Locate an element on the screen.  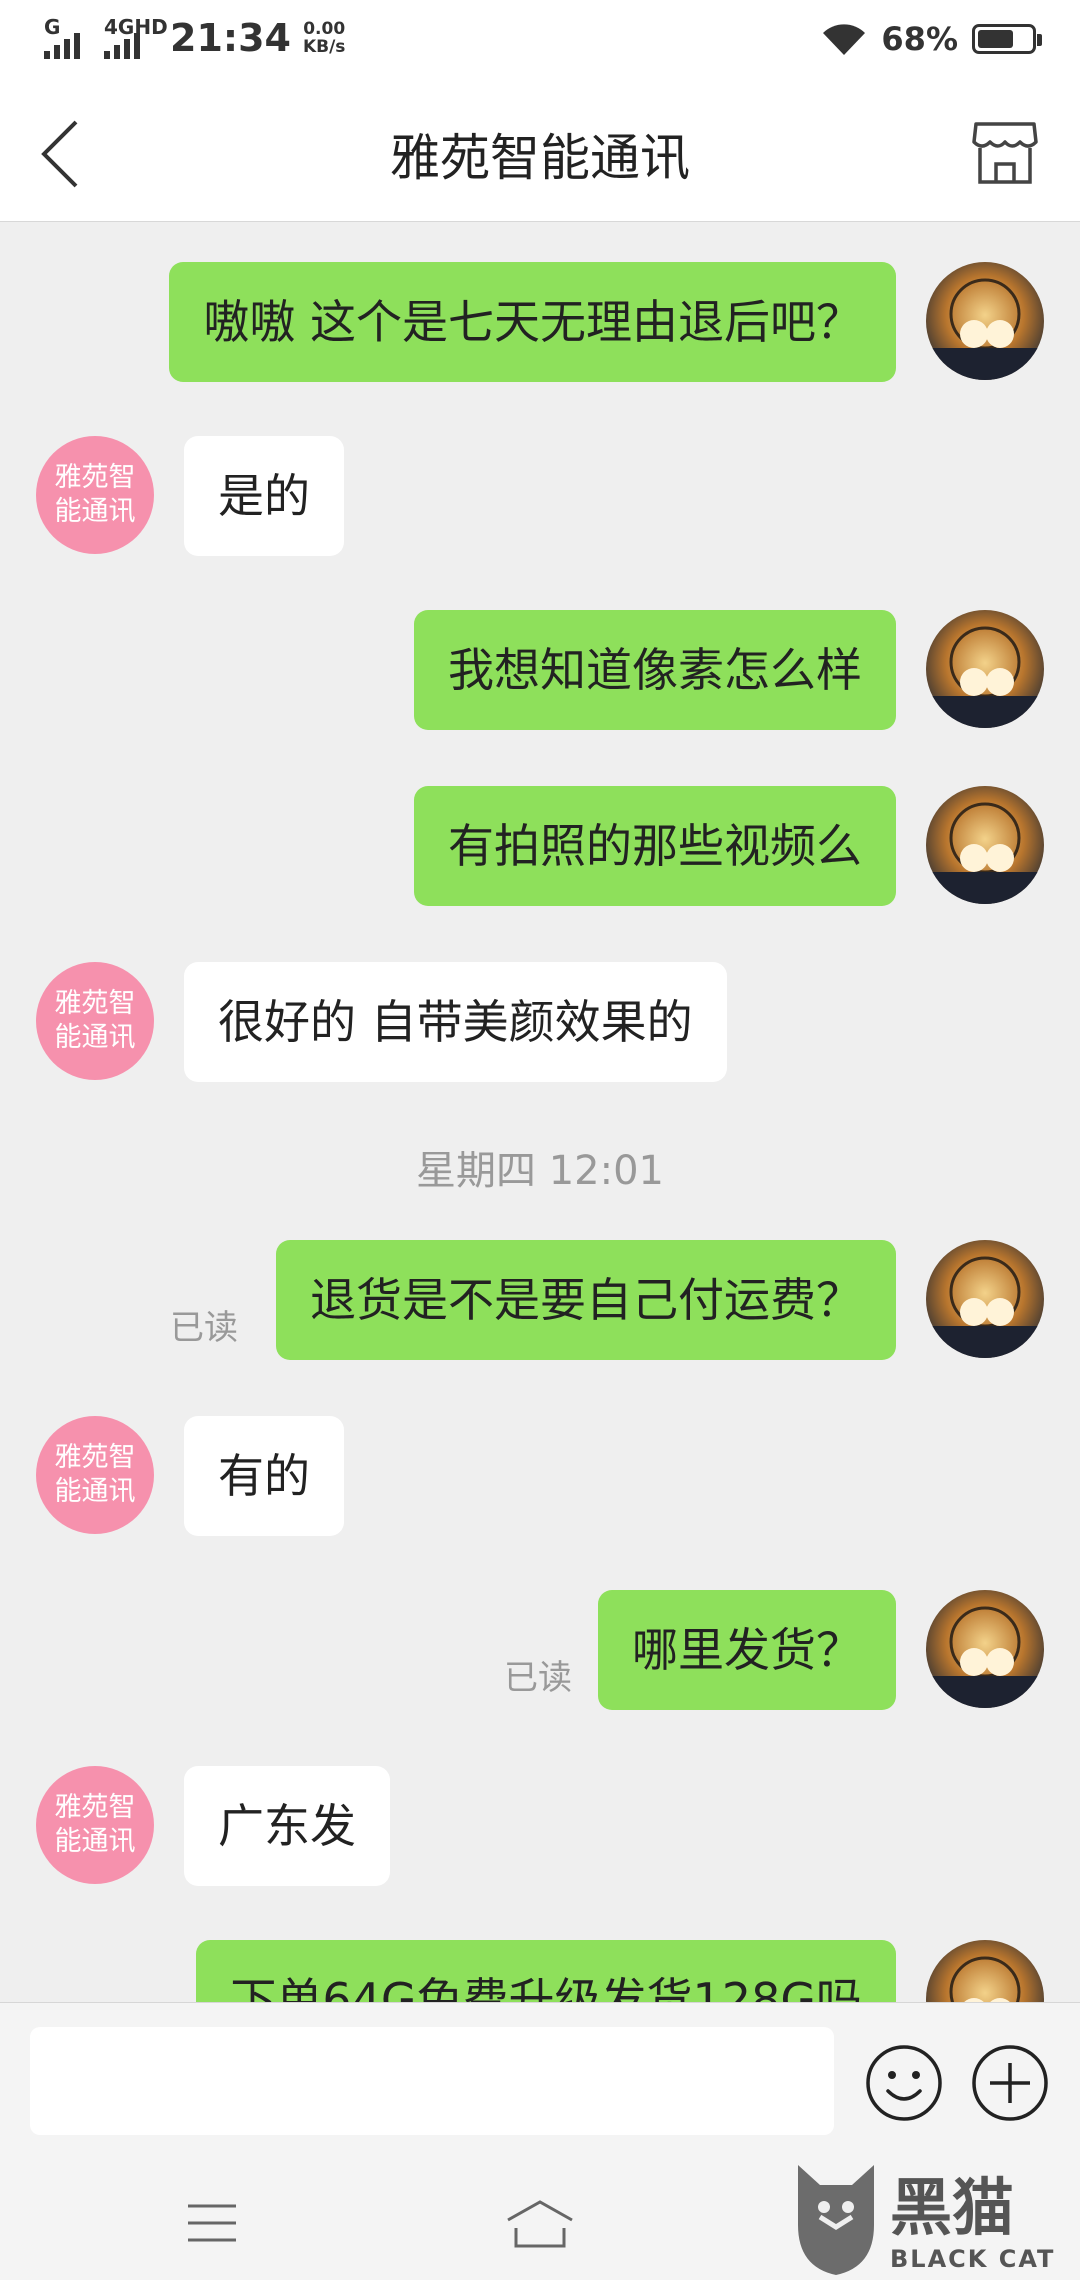
message-bubble: 有拍照的那些视频么 is located at coordinates (655, 846).